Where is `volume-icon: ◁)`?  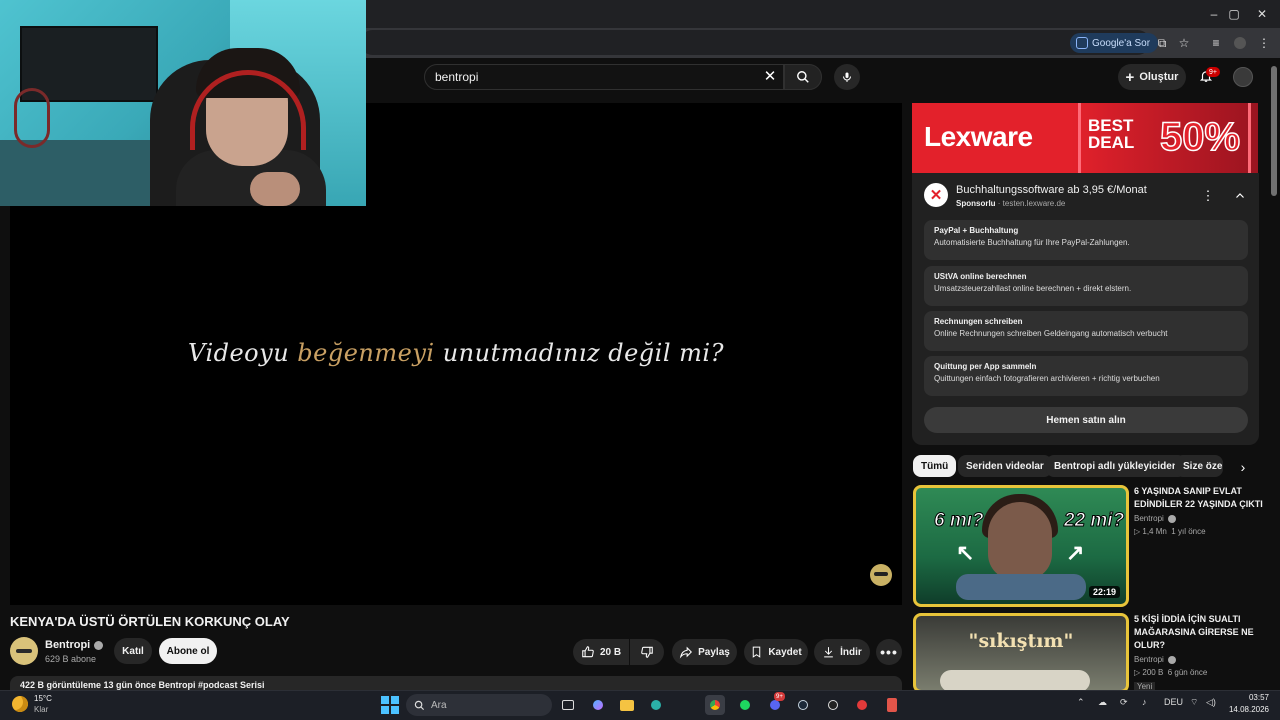
volume-icon: ◁) is located at coordinates (1211, 702).